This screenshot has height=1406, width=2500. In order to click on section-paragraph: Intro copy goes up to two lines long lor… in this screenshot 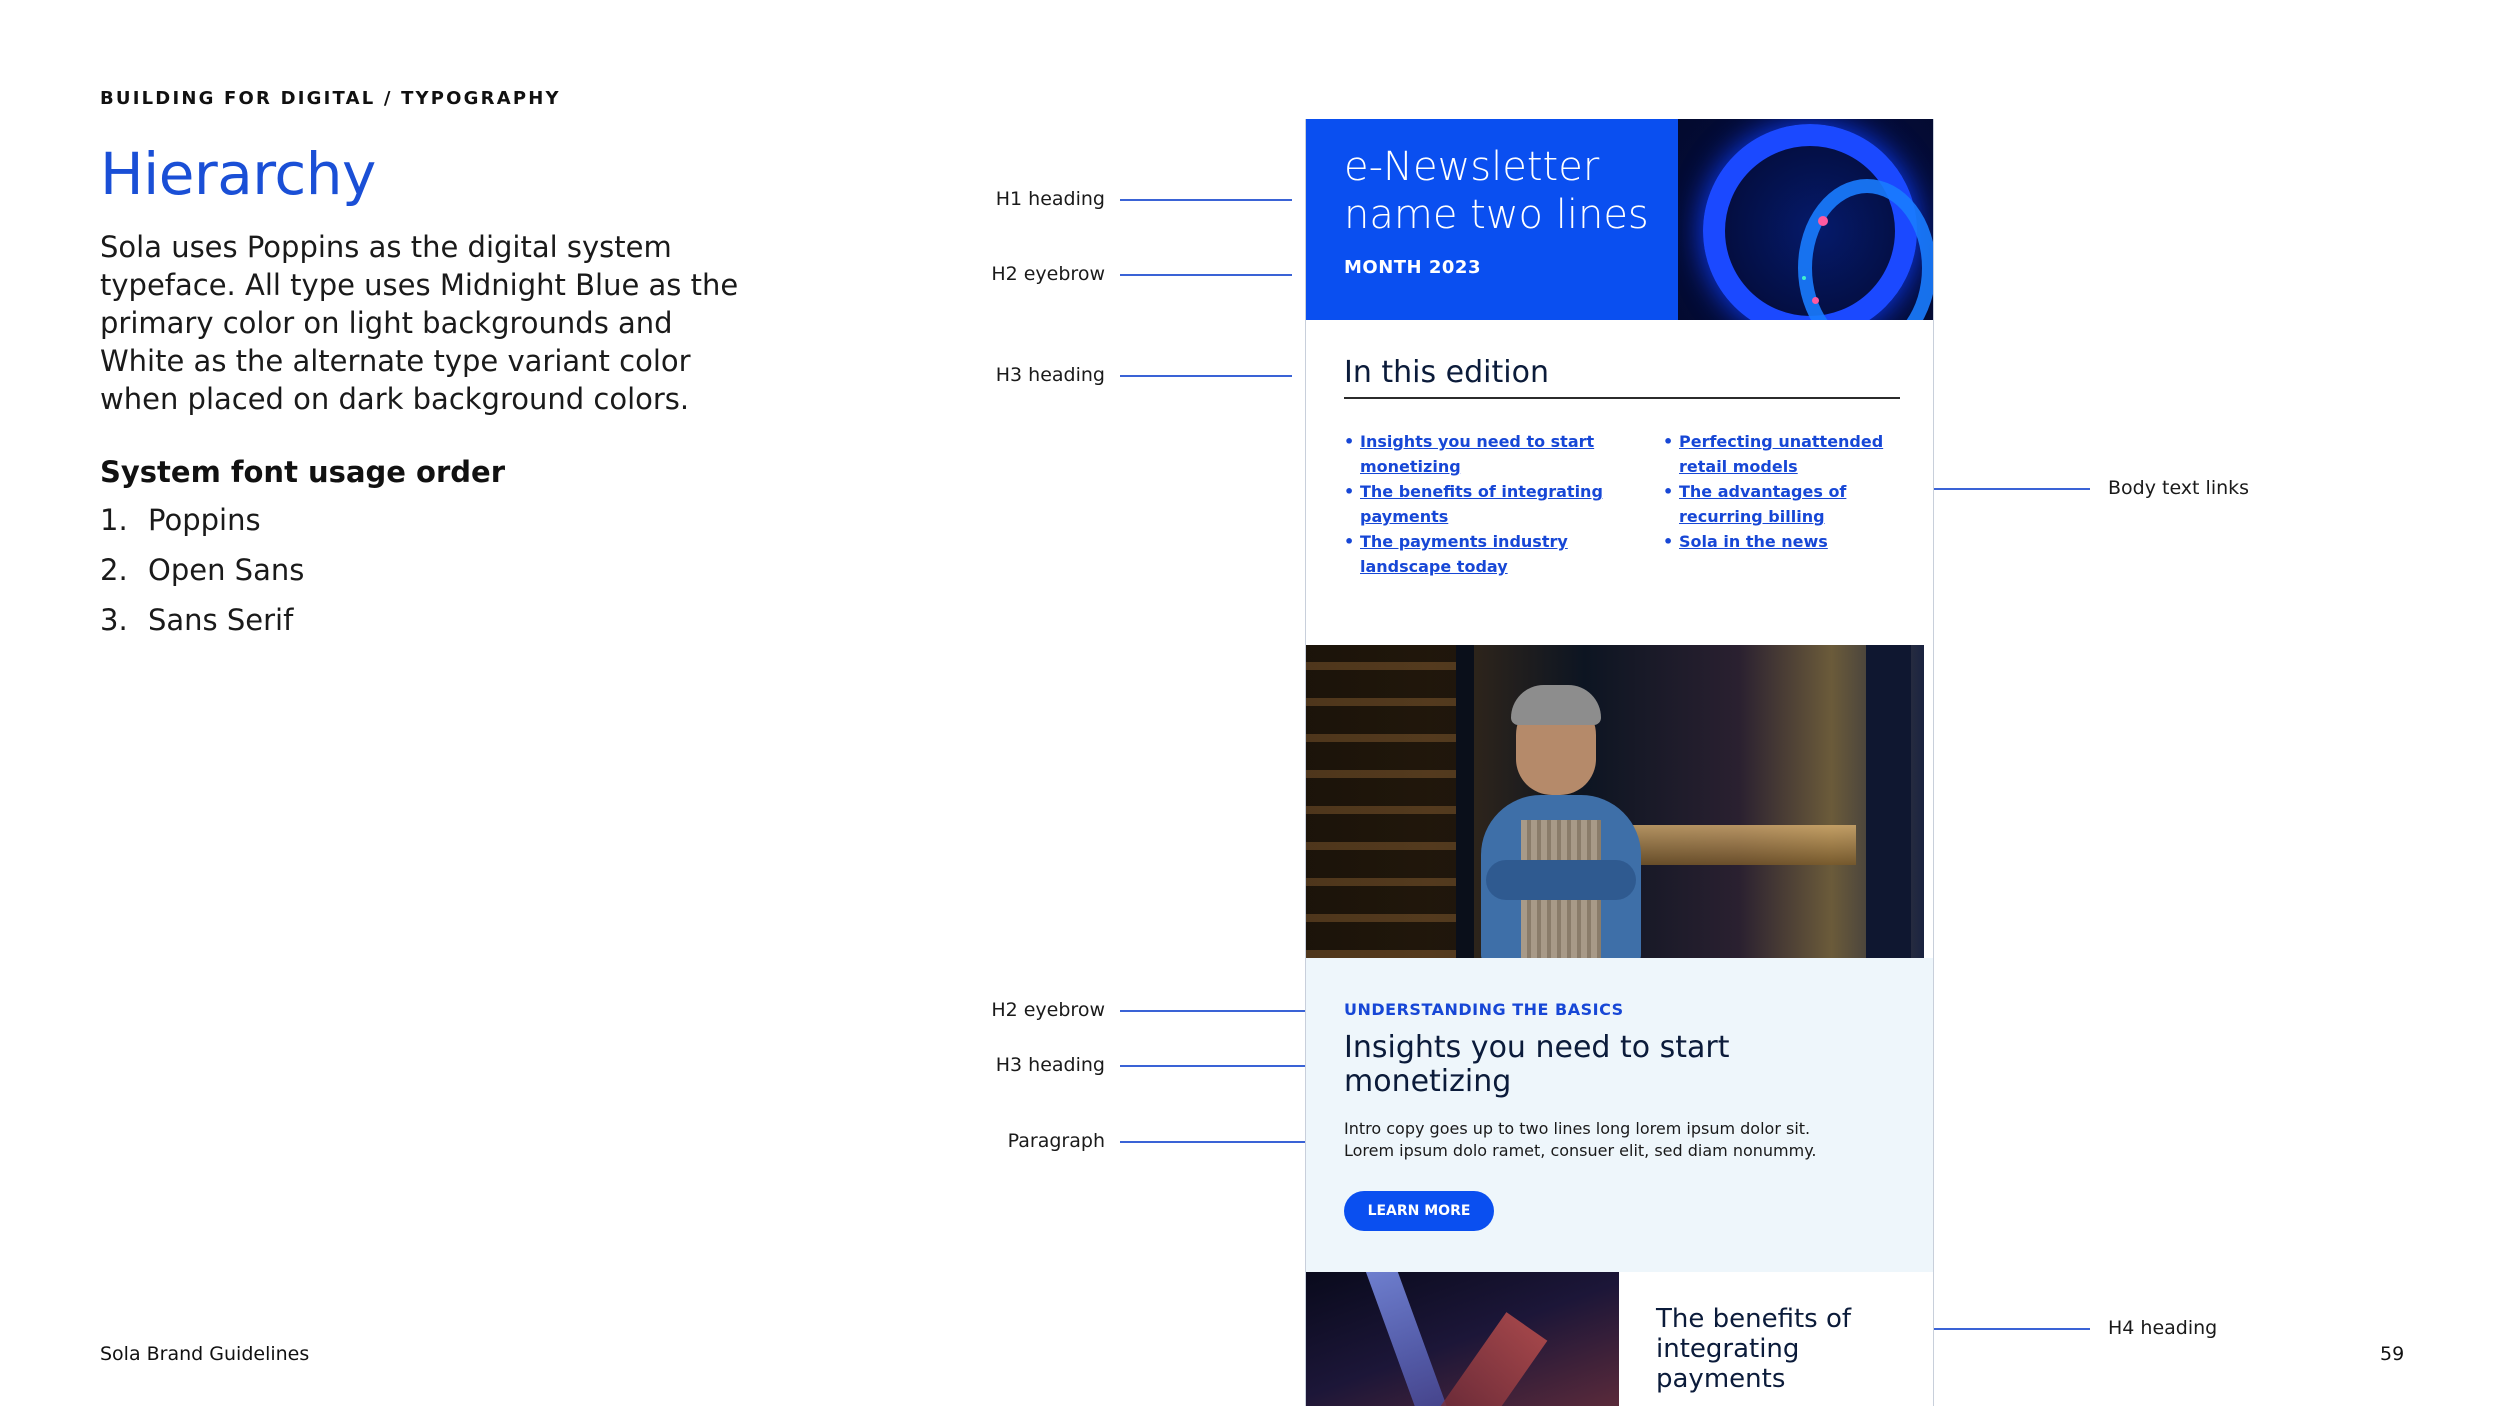, I will do `click(1580, 1139)`.